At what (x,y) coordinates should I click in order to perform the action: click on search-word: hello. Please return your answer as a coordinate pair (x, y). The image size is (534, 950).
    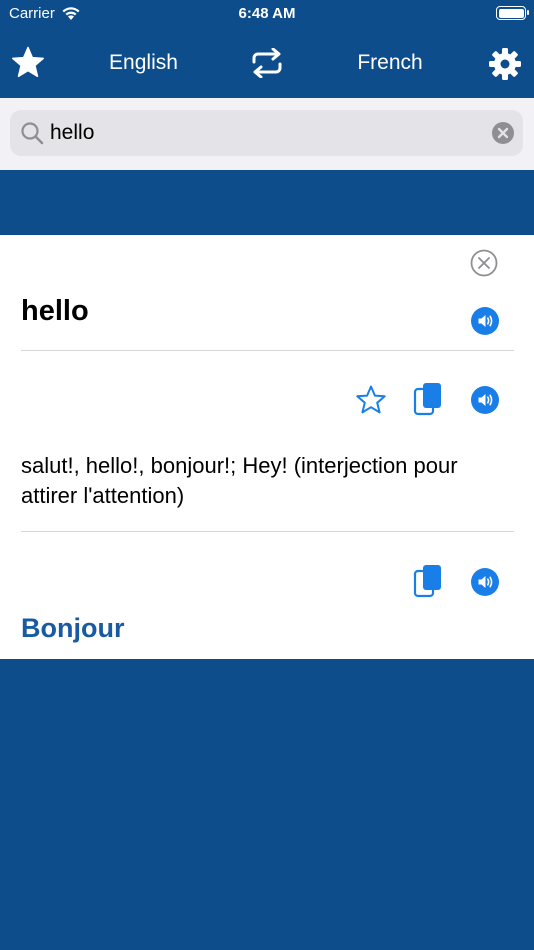
    Looking at the image, I should click on (55, 311).